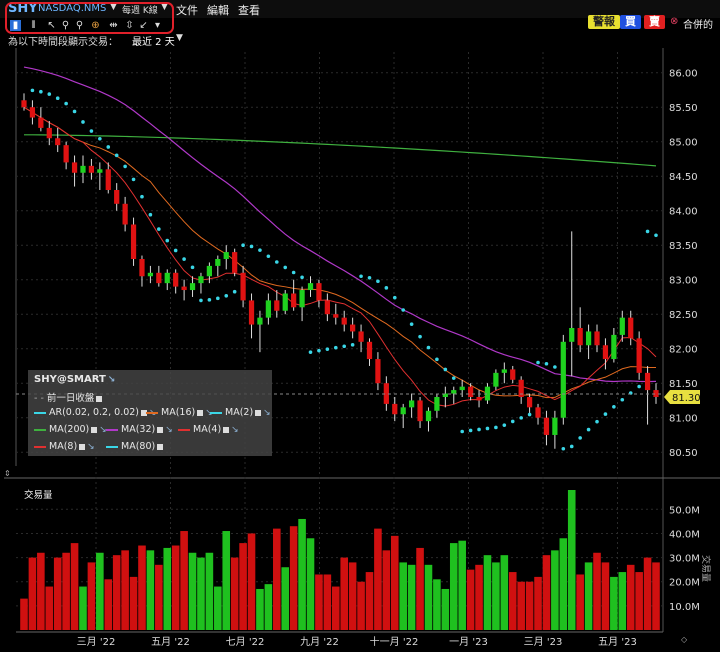  I want to click on legend-label: MA(2), so click(239, 412).